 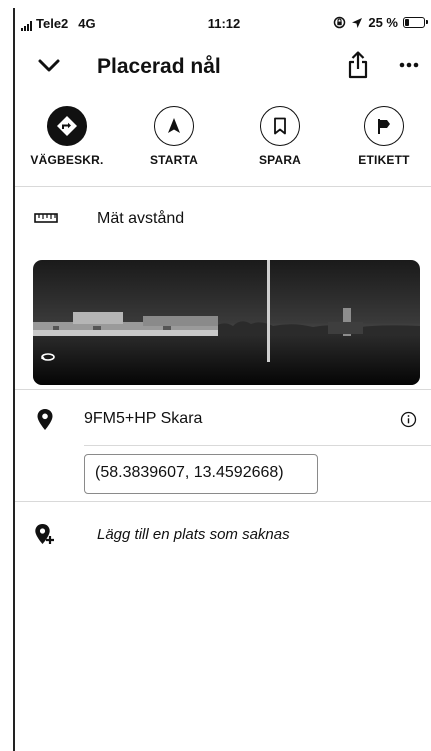 What do you see at coordinates (223, 423) in the screenshot?
I see `plus-code-row: 9FM5+HP Skara` at bounding box center [223, 423].